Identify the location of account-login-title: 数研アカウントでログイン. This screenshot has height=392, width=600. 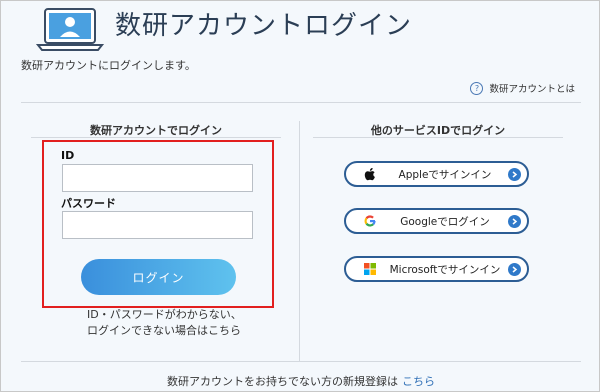
(156, 130).